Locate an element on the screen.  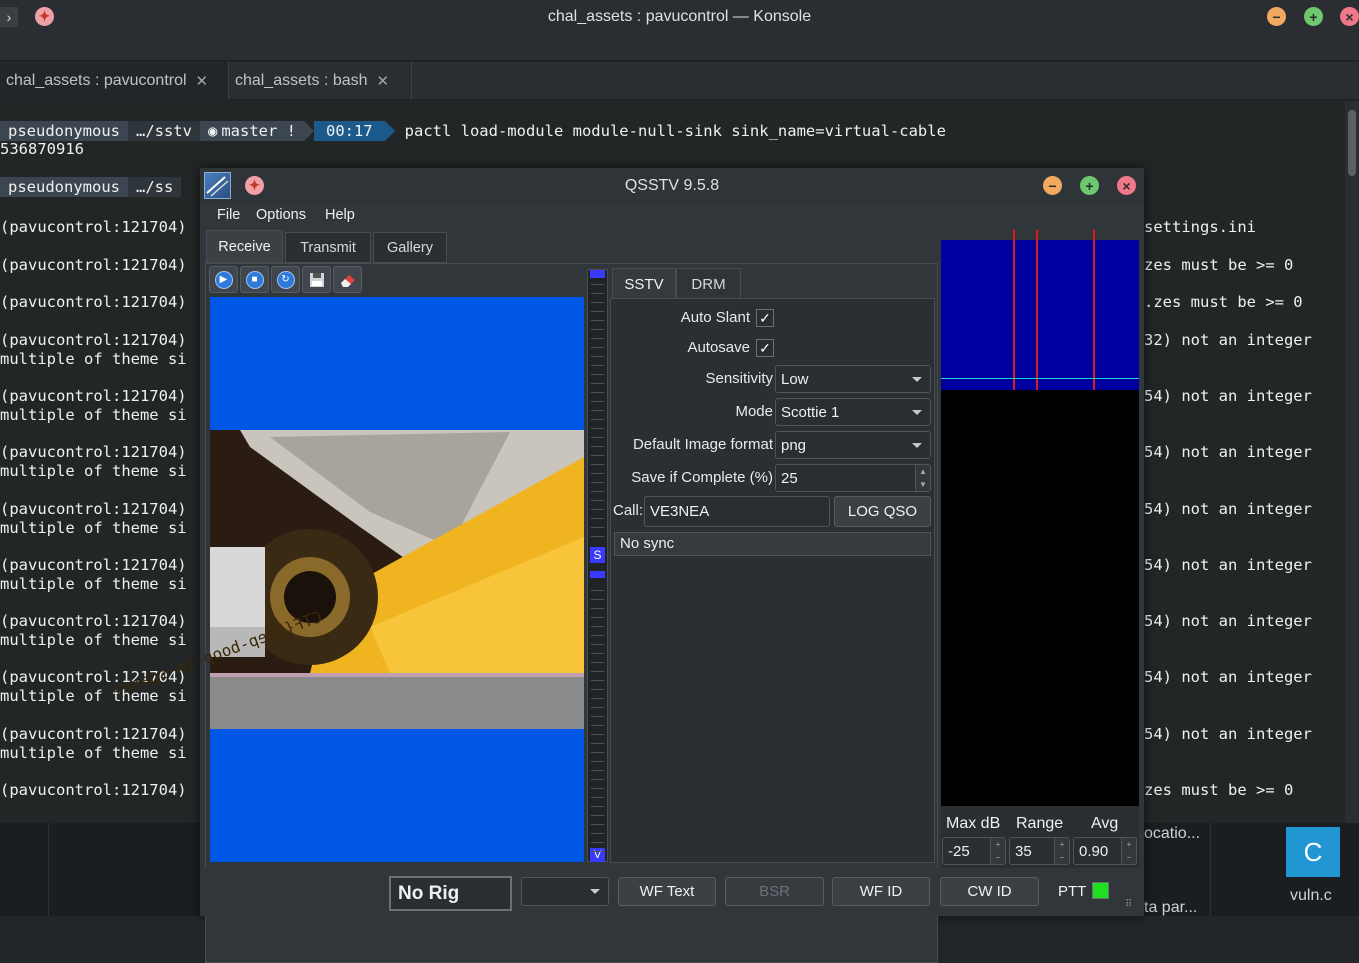
autosave-checkbox: ✓ is located at coordinates (765, 348).